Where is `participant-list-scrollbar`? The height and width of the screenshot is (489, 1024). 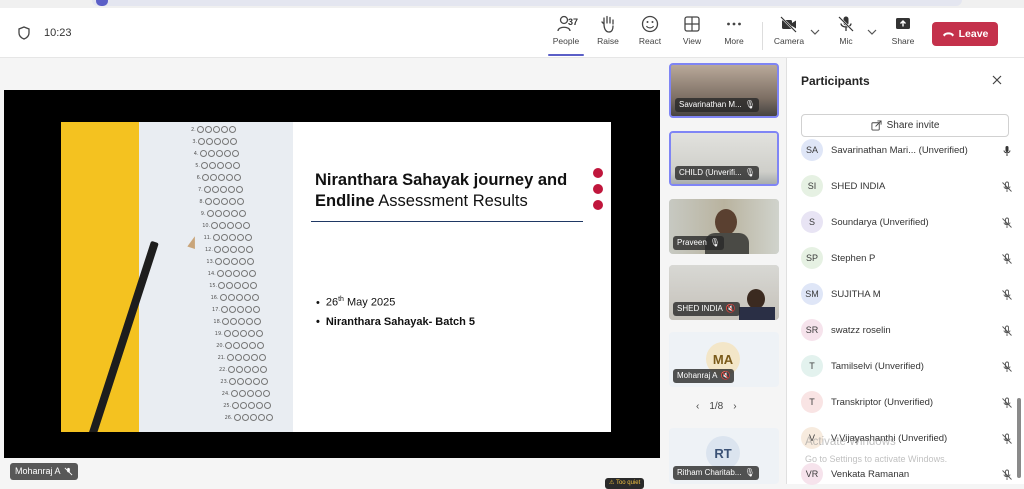 participant-list-scrollbar is located at coordinates (1019, 438).